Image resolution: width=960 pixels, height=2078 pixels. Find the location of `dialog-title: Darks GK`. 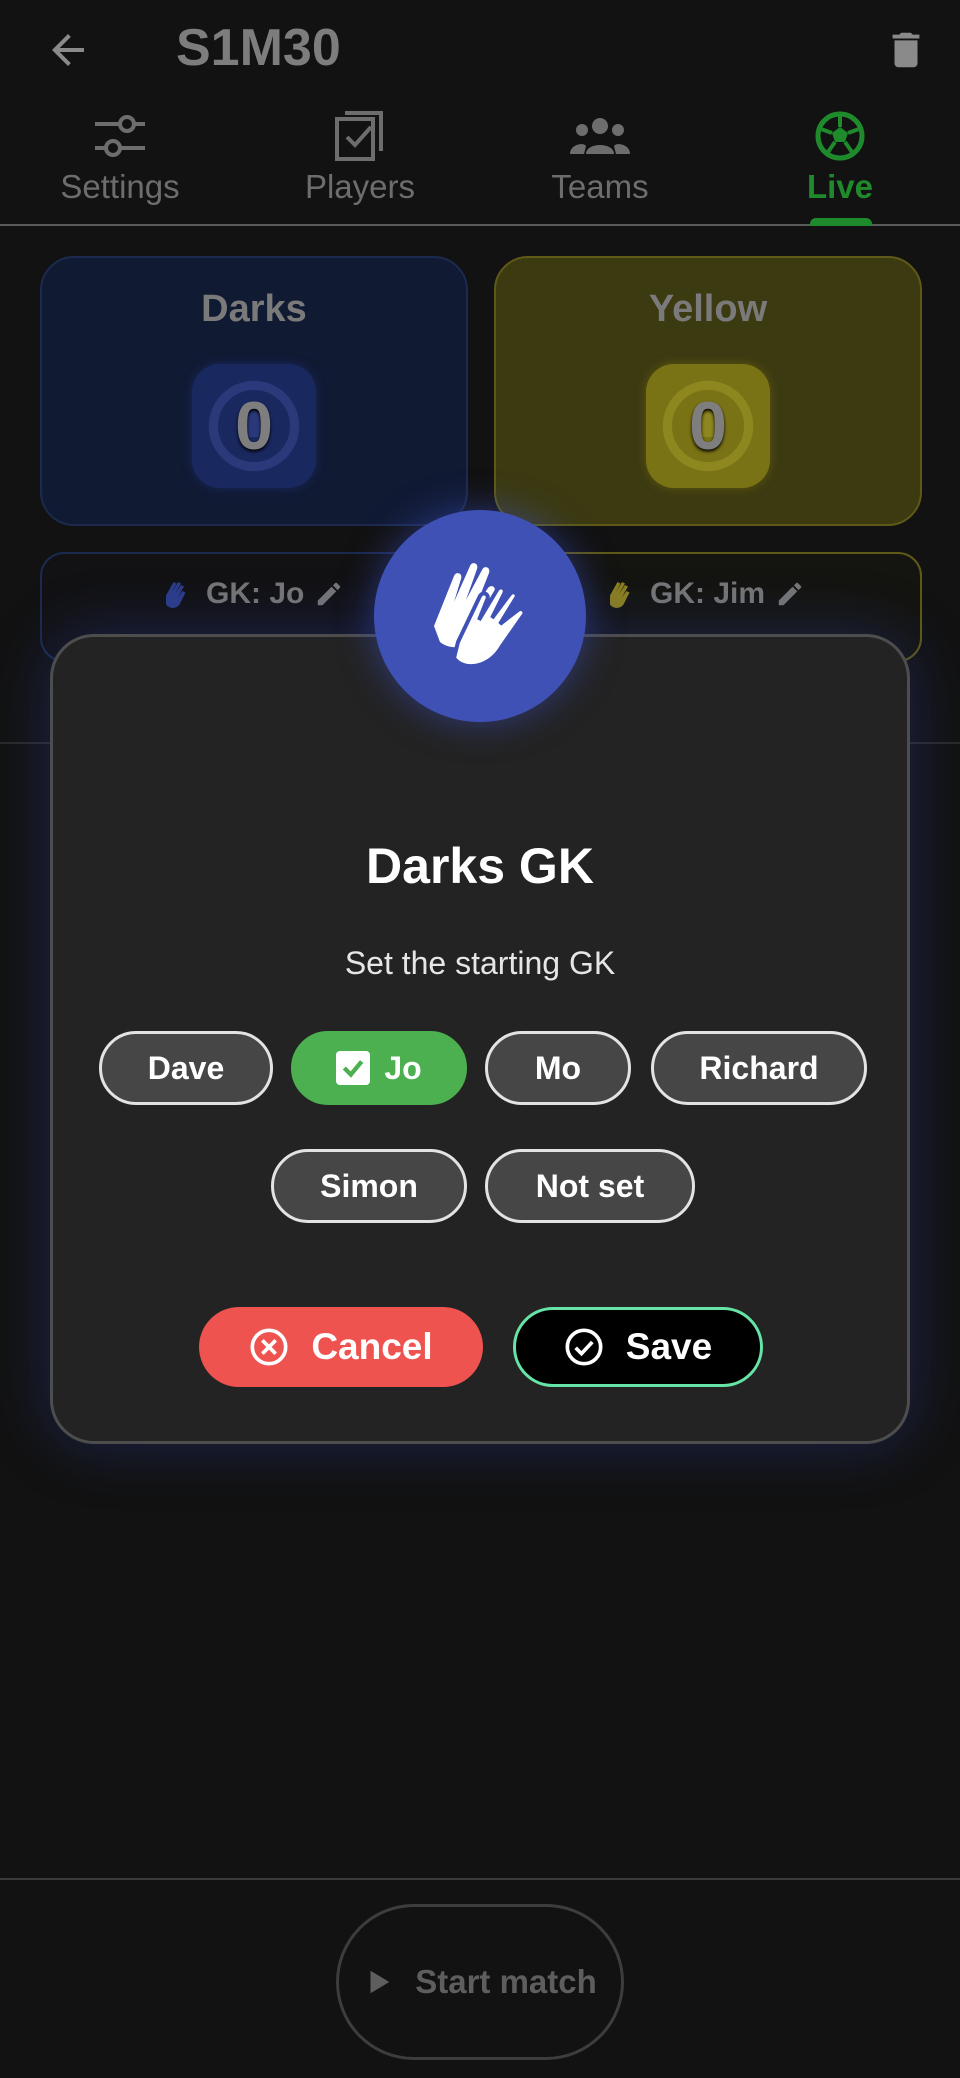

dialog-title: Darks GK is located at coordinates (480, 866).